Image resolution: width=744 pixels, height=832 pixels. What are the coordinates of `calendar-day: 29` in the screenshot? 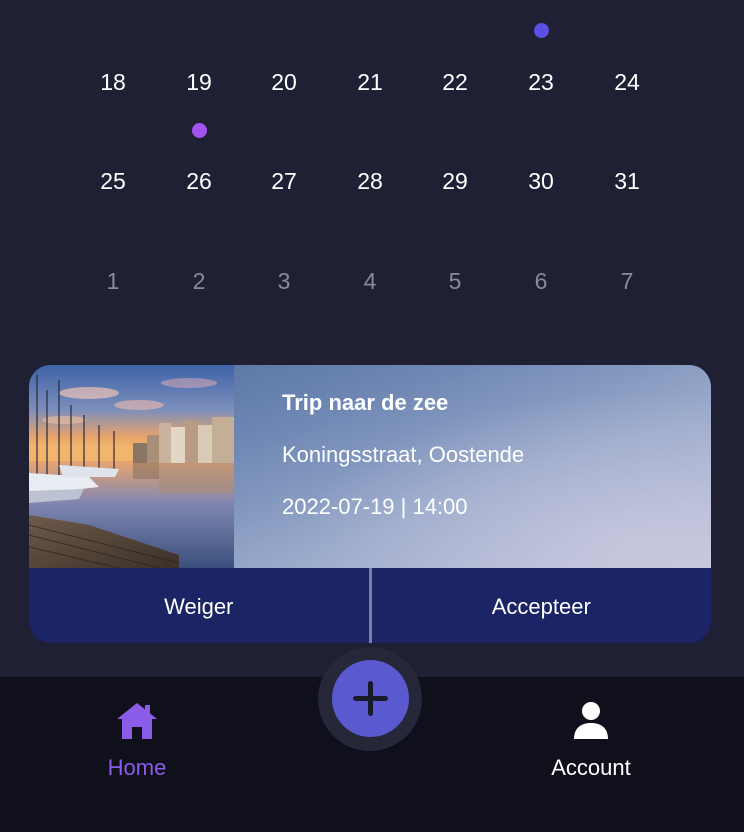 It's located at (455, 181).